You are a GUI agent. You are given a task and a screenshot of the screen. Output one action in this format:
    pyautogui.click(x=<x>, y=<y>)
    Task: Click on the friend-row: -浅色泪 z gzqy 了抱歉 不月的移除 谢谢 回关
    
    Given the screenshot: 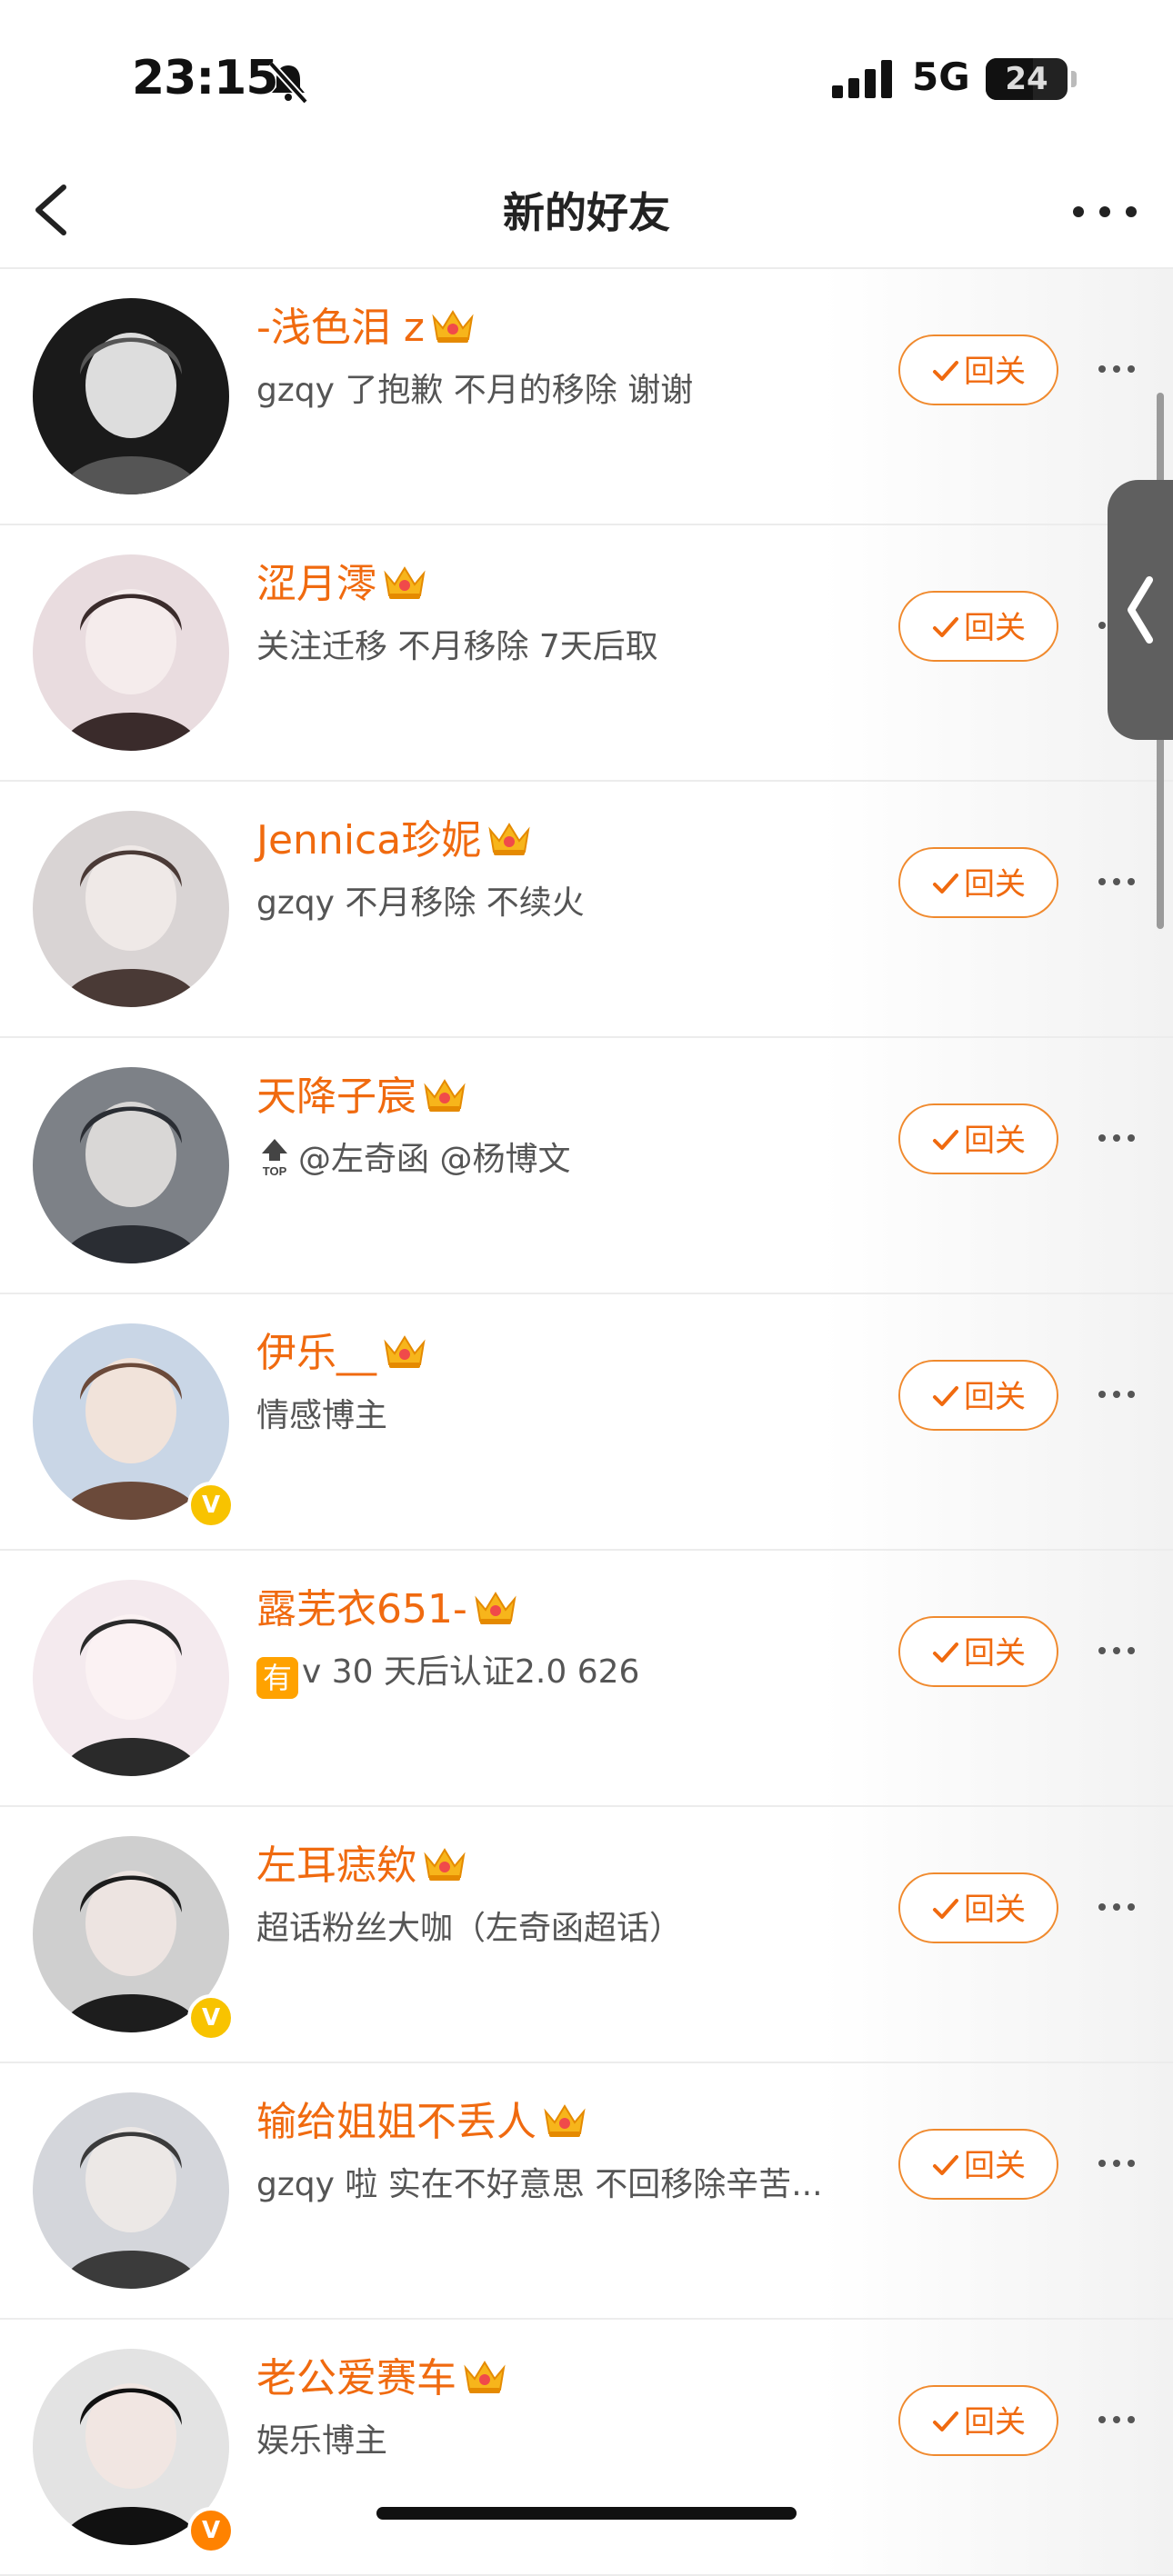 What is the action you would take?
    pyautogui.click(x=586, y=397)
    